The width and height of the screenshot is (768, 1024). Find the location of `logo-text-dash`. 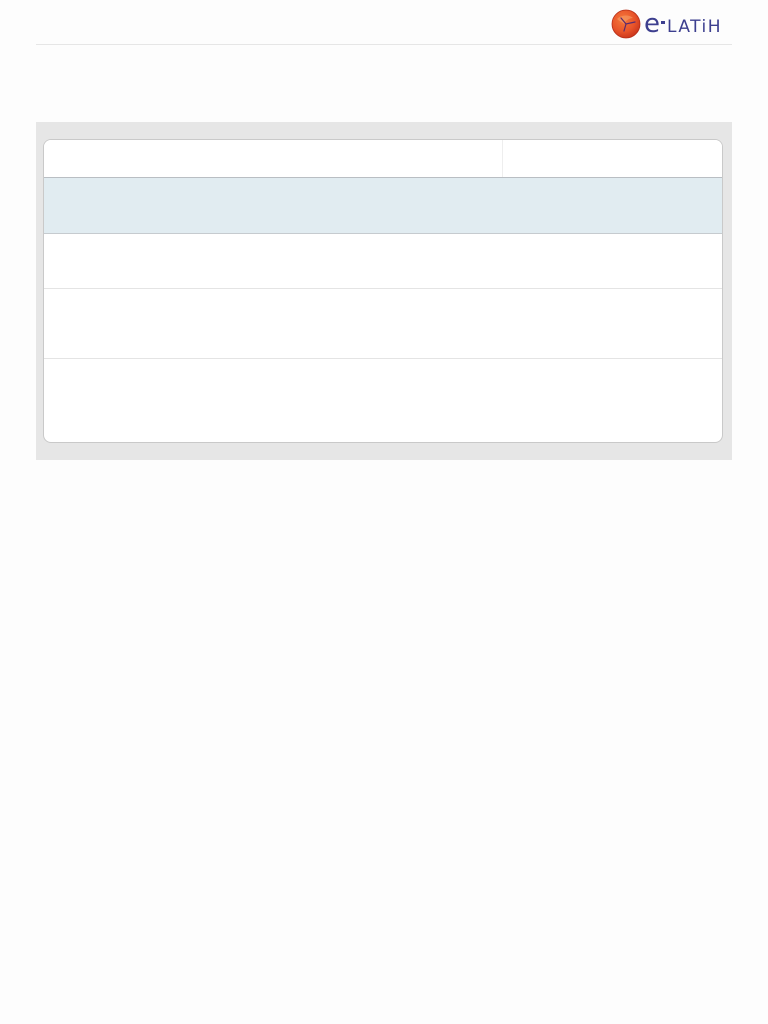

logo-text-dash is located at coordinates (662, 22).